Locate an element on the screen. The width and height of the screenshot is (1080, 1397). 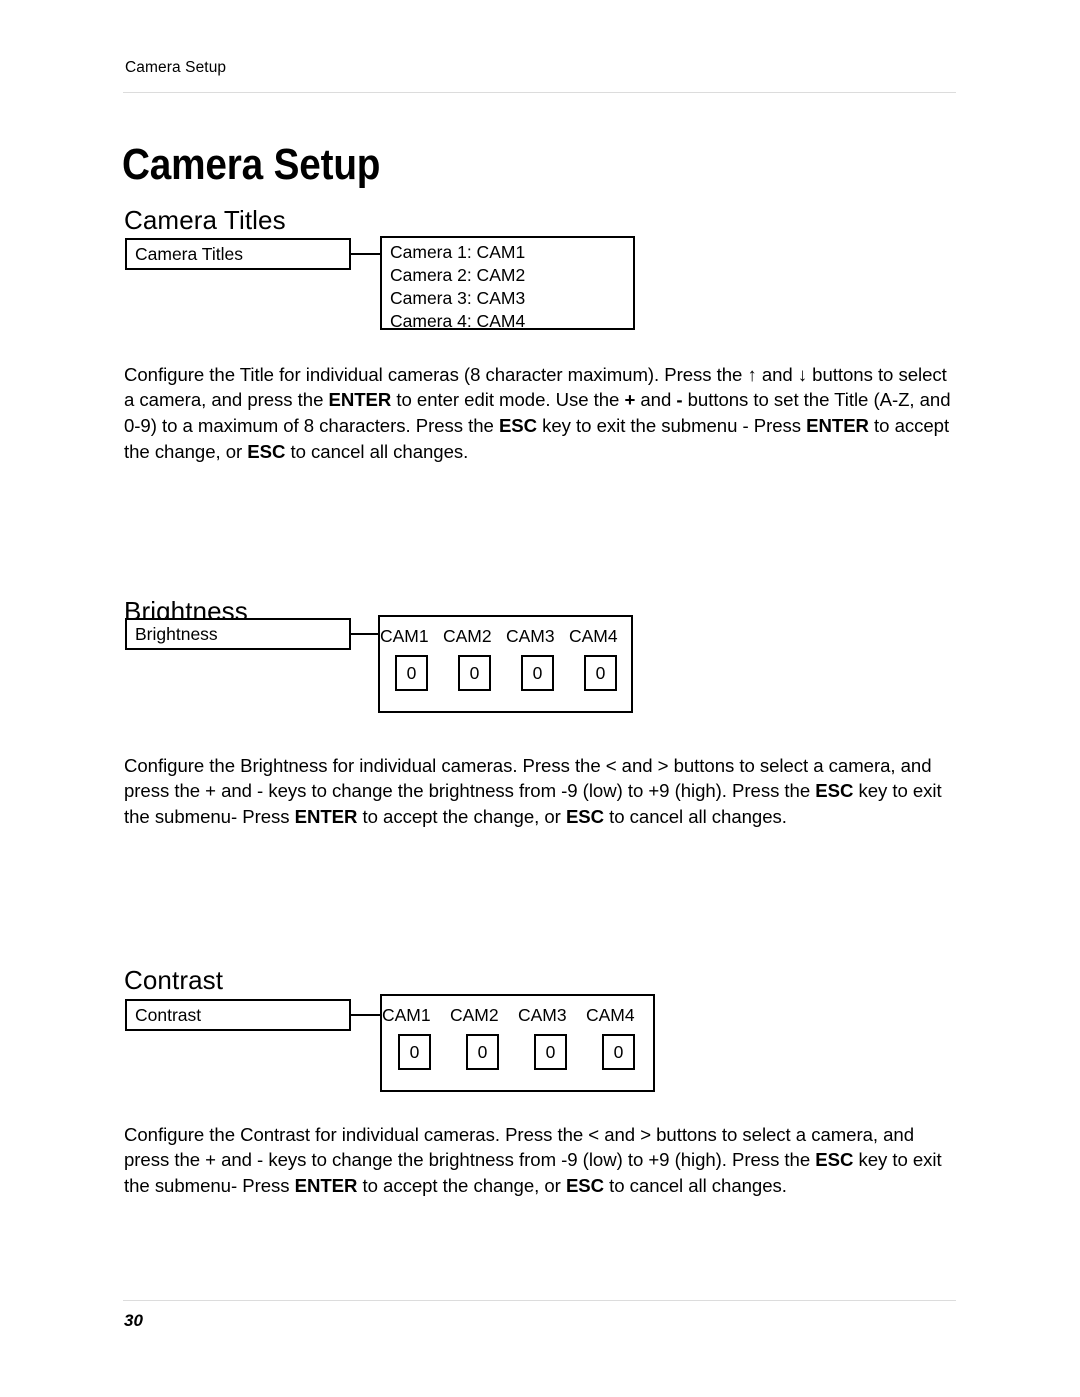
menu-box-brightness: Brightness is located at coordinates (238, 634).